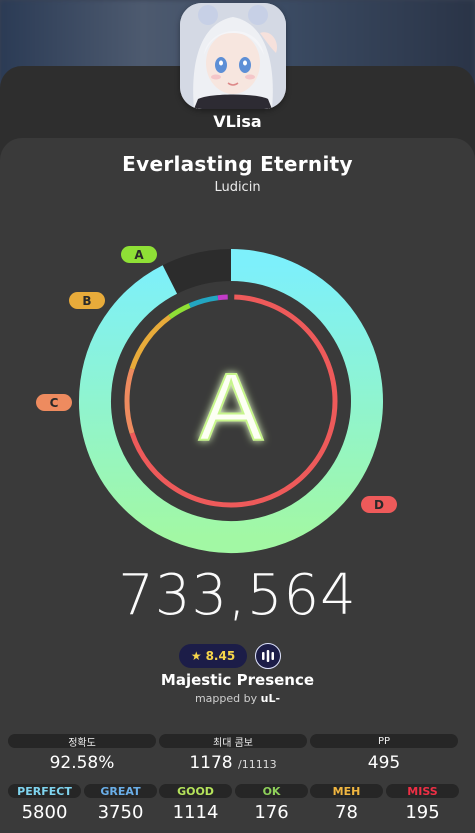 Image resolution: width=475 pixels, height=833 pixels. What do you see at coordinates (237, 187) in the screenshot?
I see `song-artist: Ludicin` at bounding box center [237, 187].